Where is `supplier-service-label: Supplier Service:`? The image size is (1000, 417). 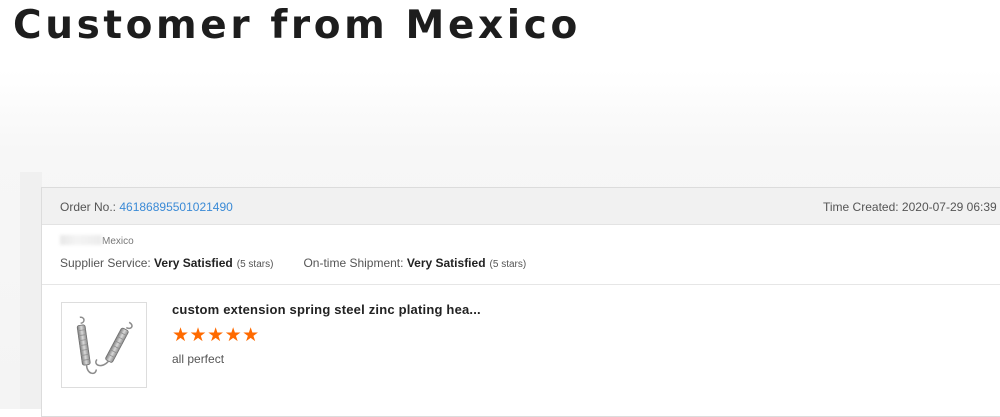
supplier-service-label: Supplier Service: is located at coordinates (107, 263).